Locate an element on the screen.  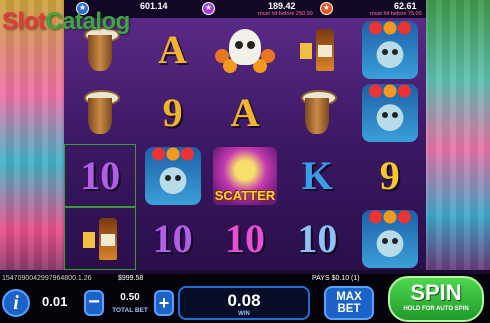
win-display: 0.08 WIN is located at coordinates (244, 303).